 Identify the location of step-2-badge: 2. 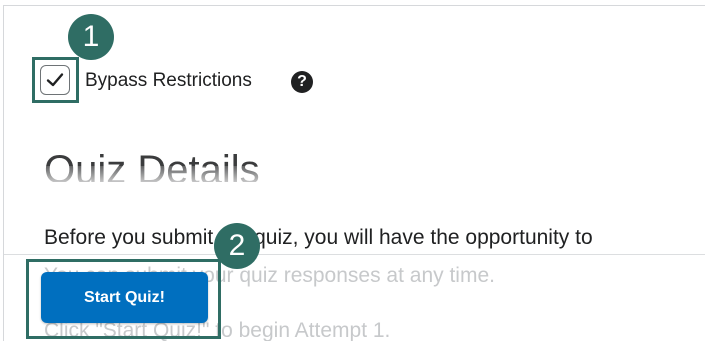
(237, 246).